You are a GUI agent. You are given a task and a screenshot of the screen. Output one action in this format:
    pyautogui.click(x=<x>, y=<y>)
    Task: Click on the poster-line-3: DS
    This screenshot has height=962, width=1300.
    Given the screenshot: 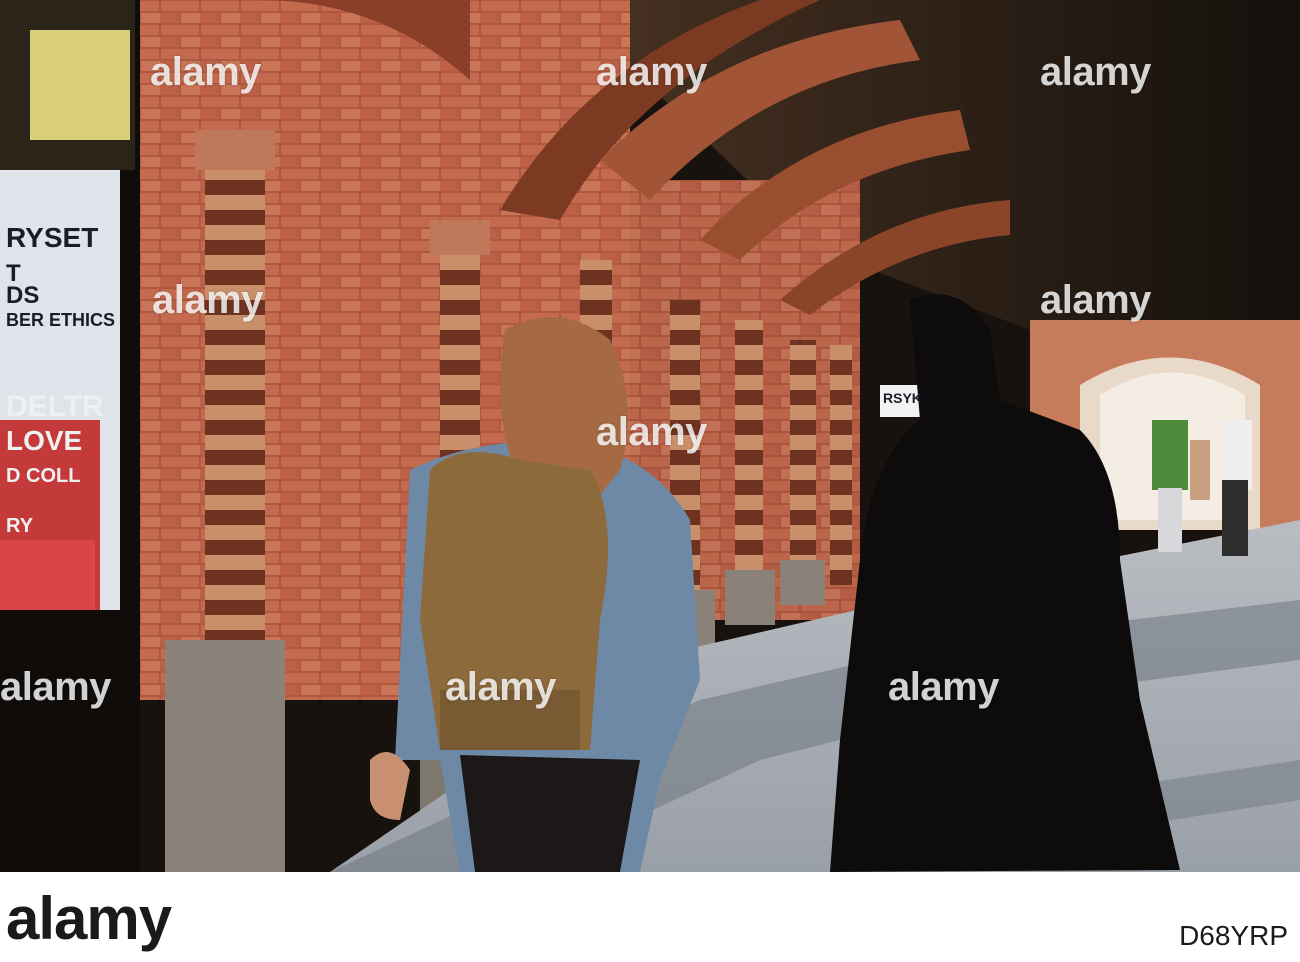 What is the action you would take?
    pyautogui.click(x=23, y=295)
    